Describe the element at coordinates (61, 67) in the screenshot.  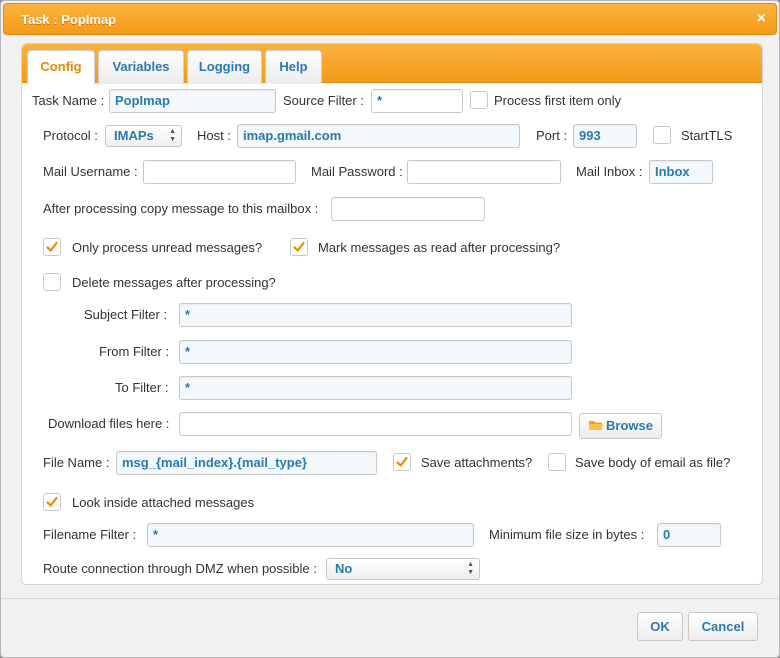
I see `tab-config: Config` at that location.